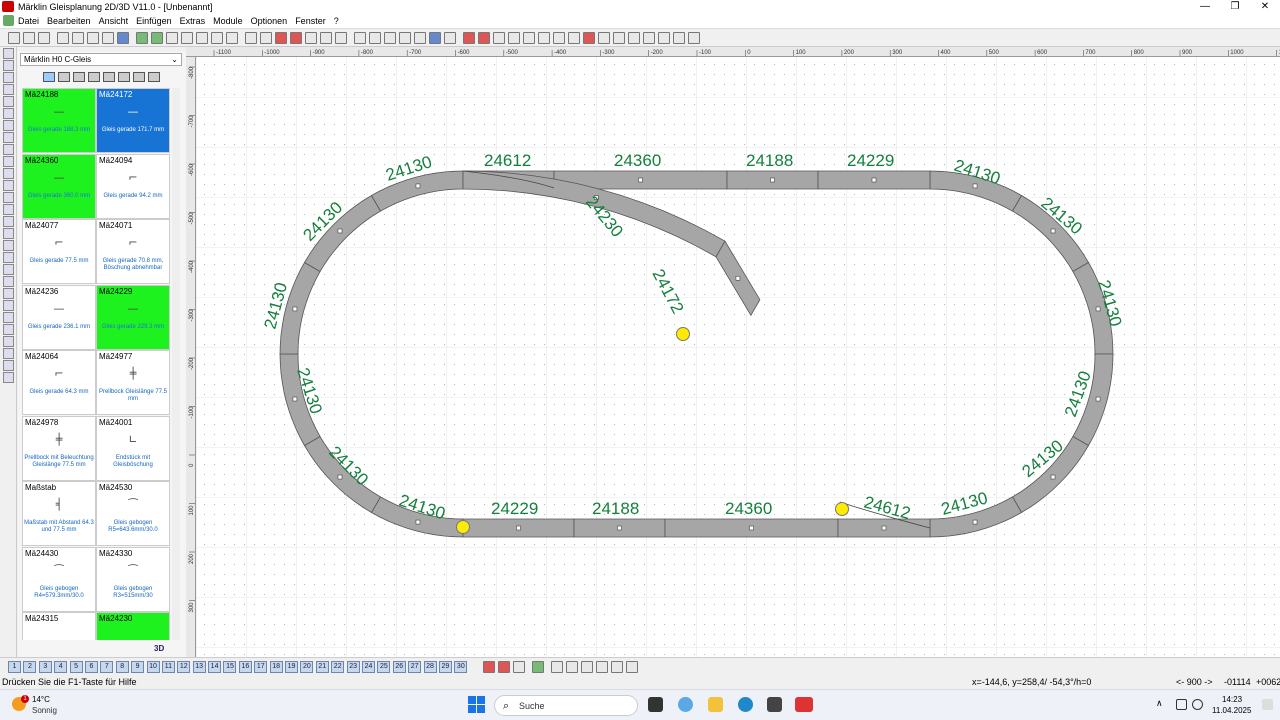 The height and width of the screenshot is (720, 1280). Describe the element at coordinates (261, 667) in the screenshot. I see `layer-tab: 17` at that location.